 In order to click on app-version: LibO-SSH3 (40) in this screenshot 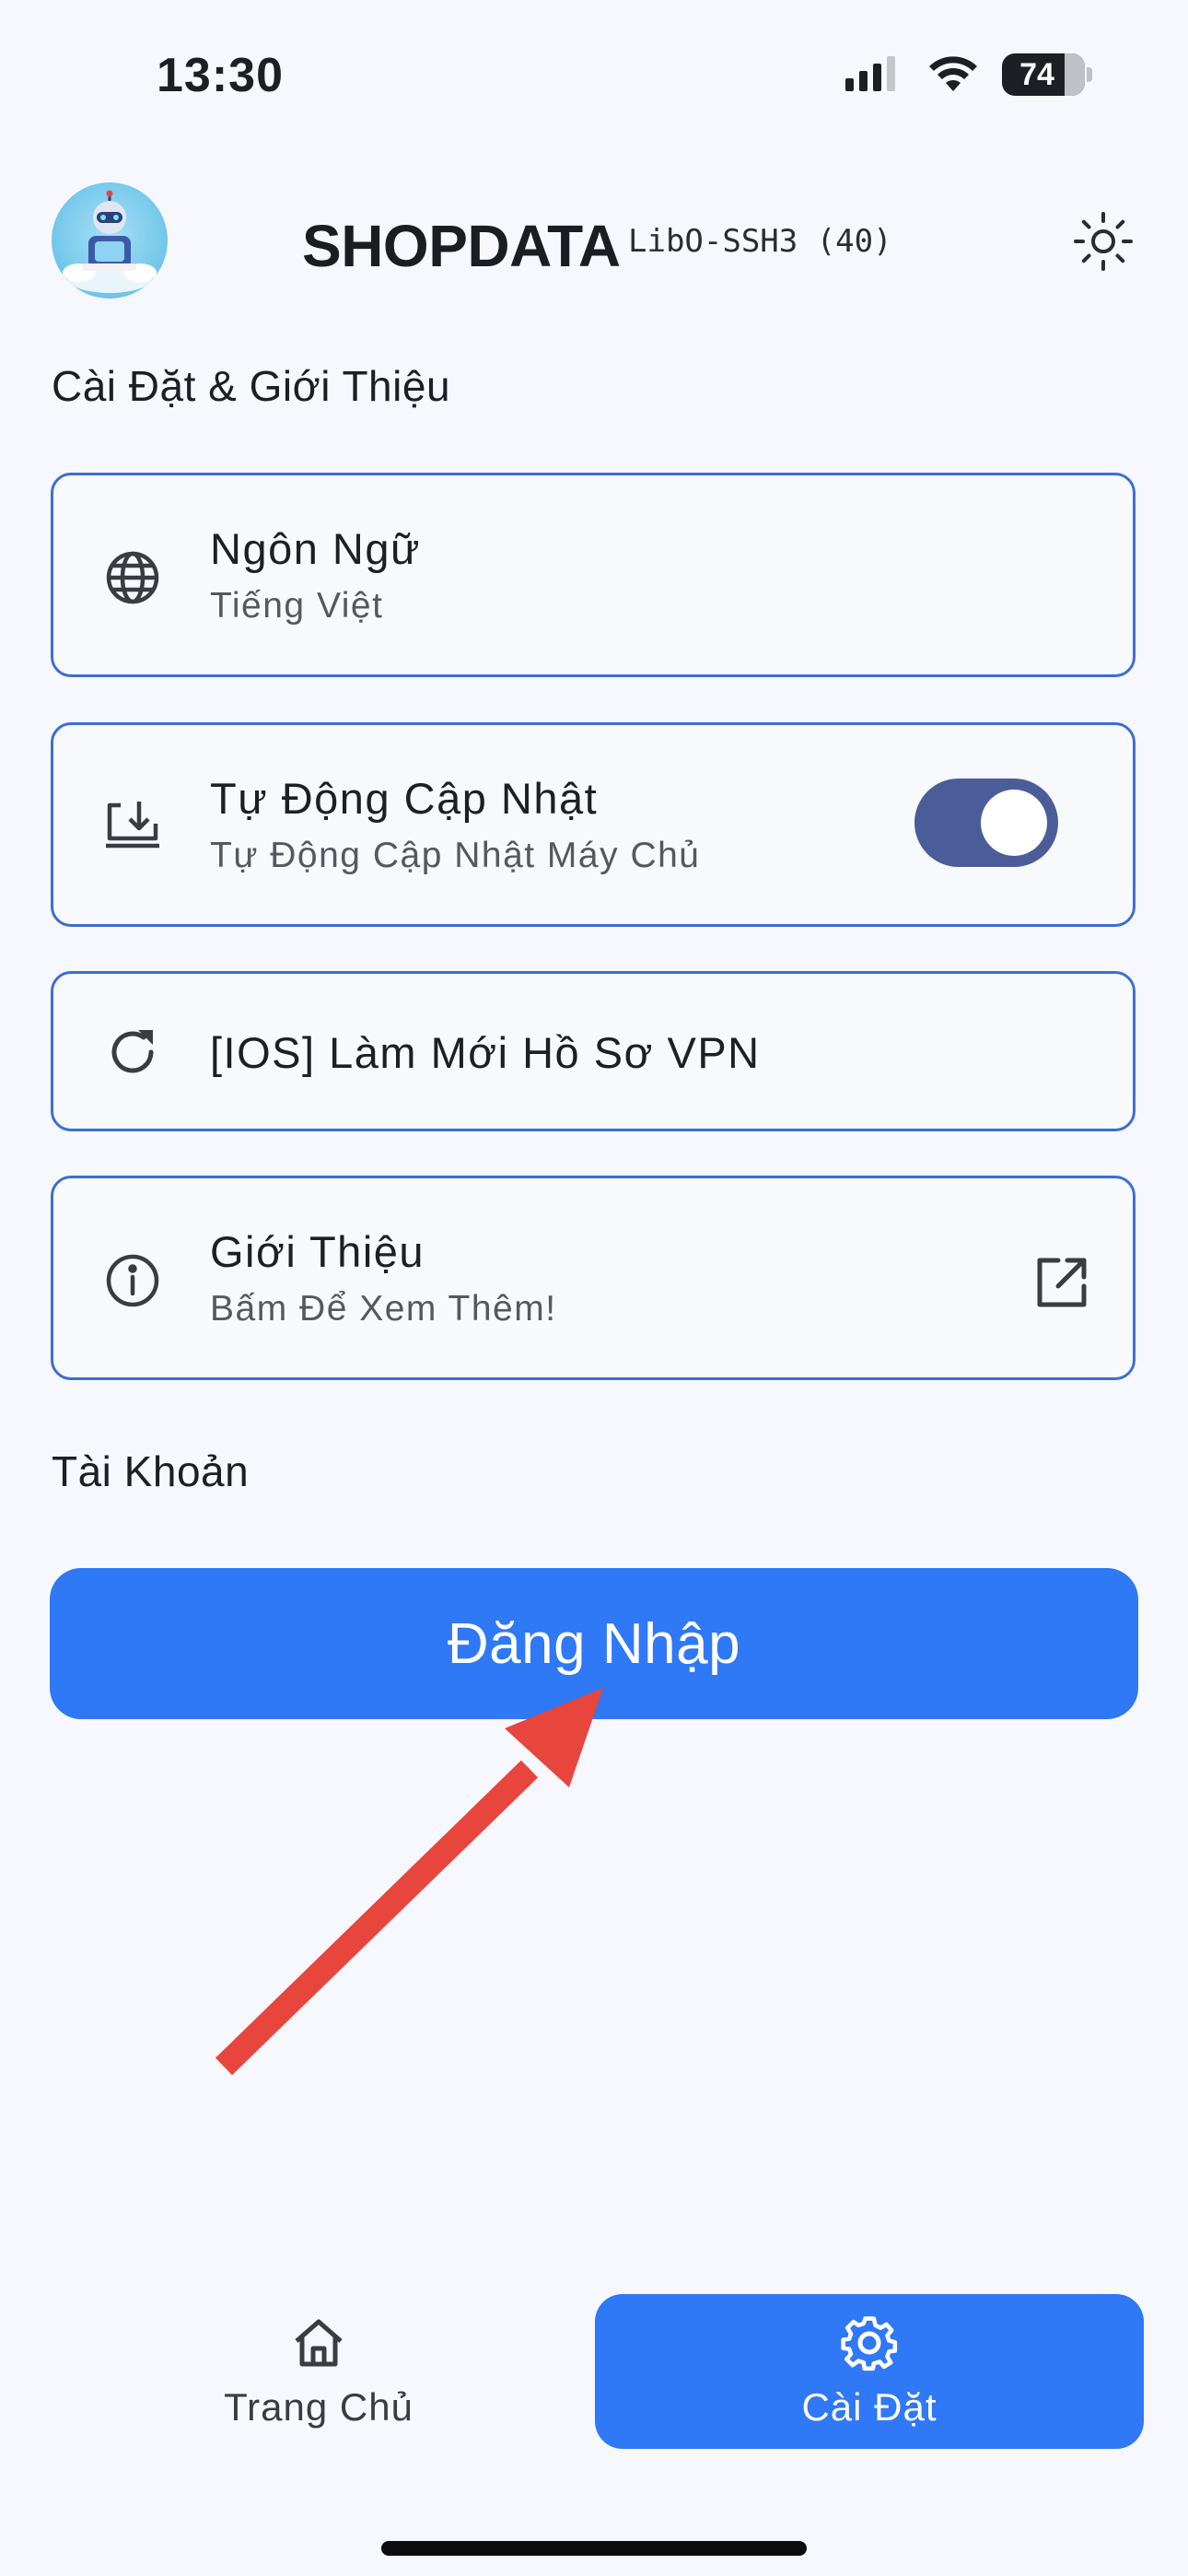, I will do `click(760, 241)`.